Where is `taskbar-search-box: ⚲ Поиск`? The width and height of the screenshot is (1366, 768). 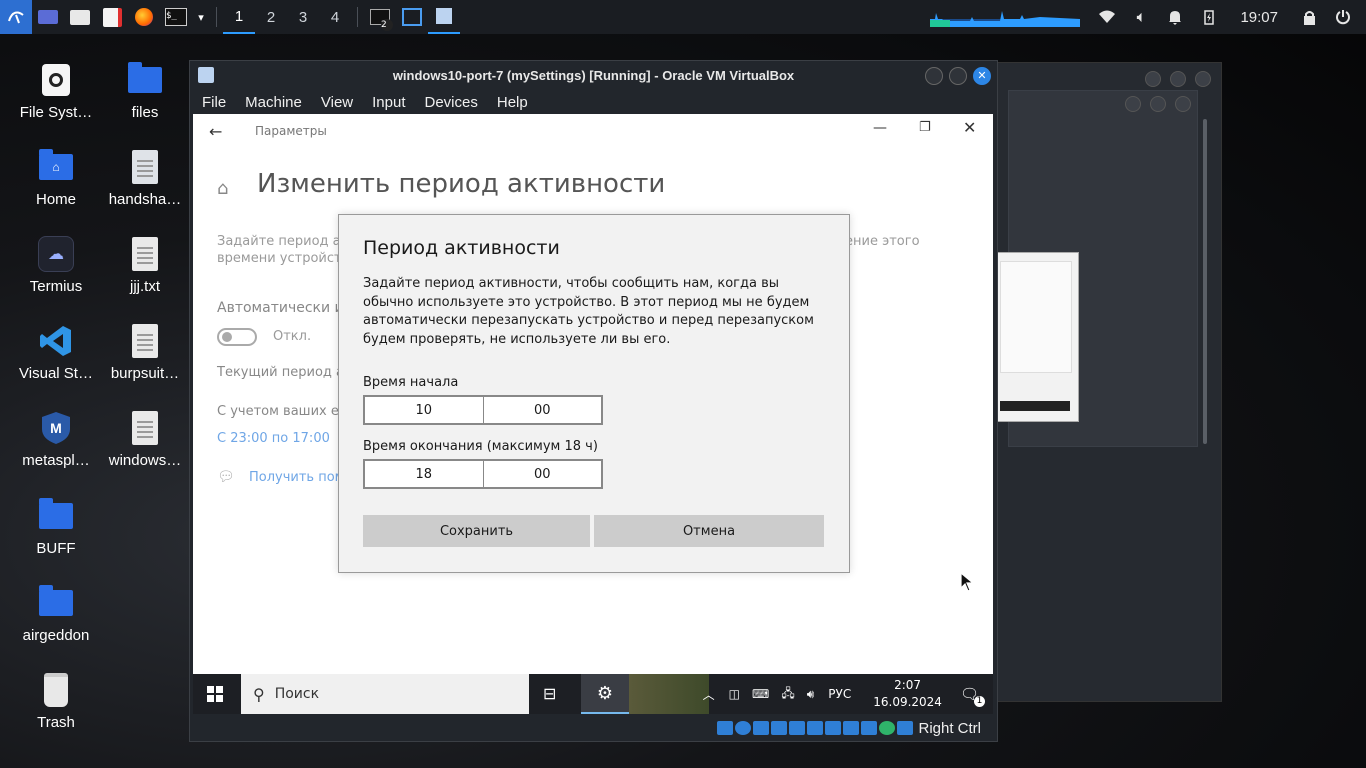 taskbar-search-box: ⚲ Поиск is located at coordinates (385, 694).